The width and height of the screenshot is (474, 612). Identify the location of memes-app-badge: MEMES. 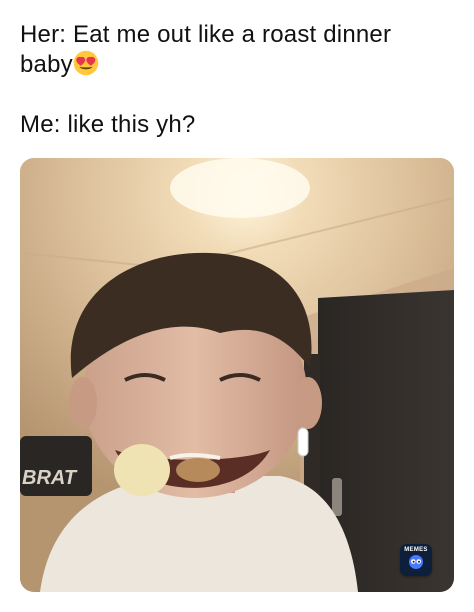
(416, 560).